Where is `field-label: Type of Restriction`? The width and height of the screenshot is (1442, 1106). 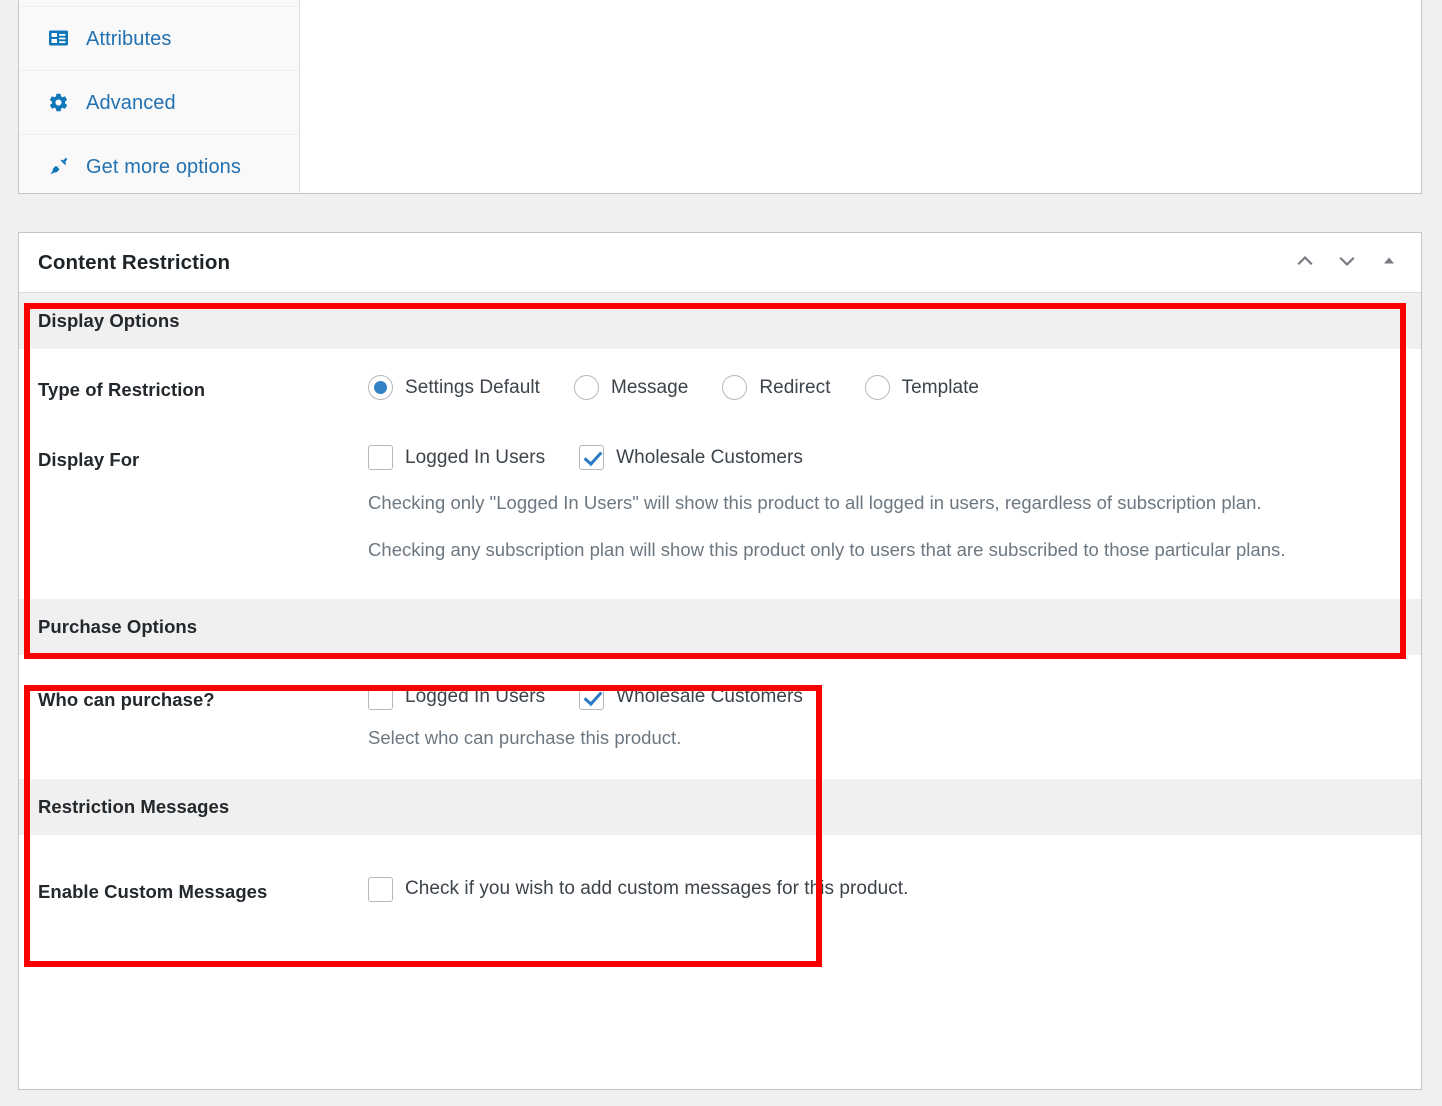 field-label: Type of Restriction is located at coordinates (122, 389).